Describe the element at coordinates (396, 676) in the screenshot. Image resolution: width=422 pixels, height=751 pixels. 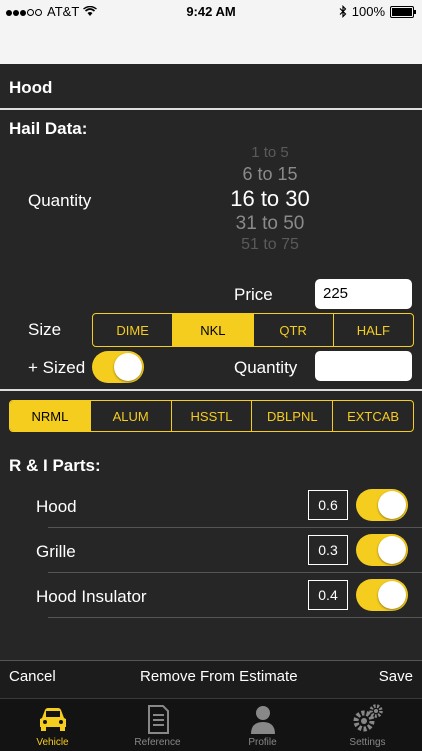
I see `save-button: Save` at that location.